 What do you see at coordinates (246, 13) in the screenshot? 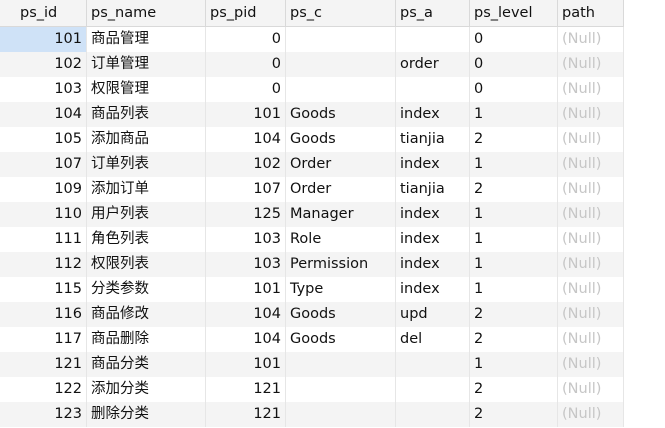
I see `column-header-ps-pid: ps_pid` at bounding box center [246, 13].